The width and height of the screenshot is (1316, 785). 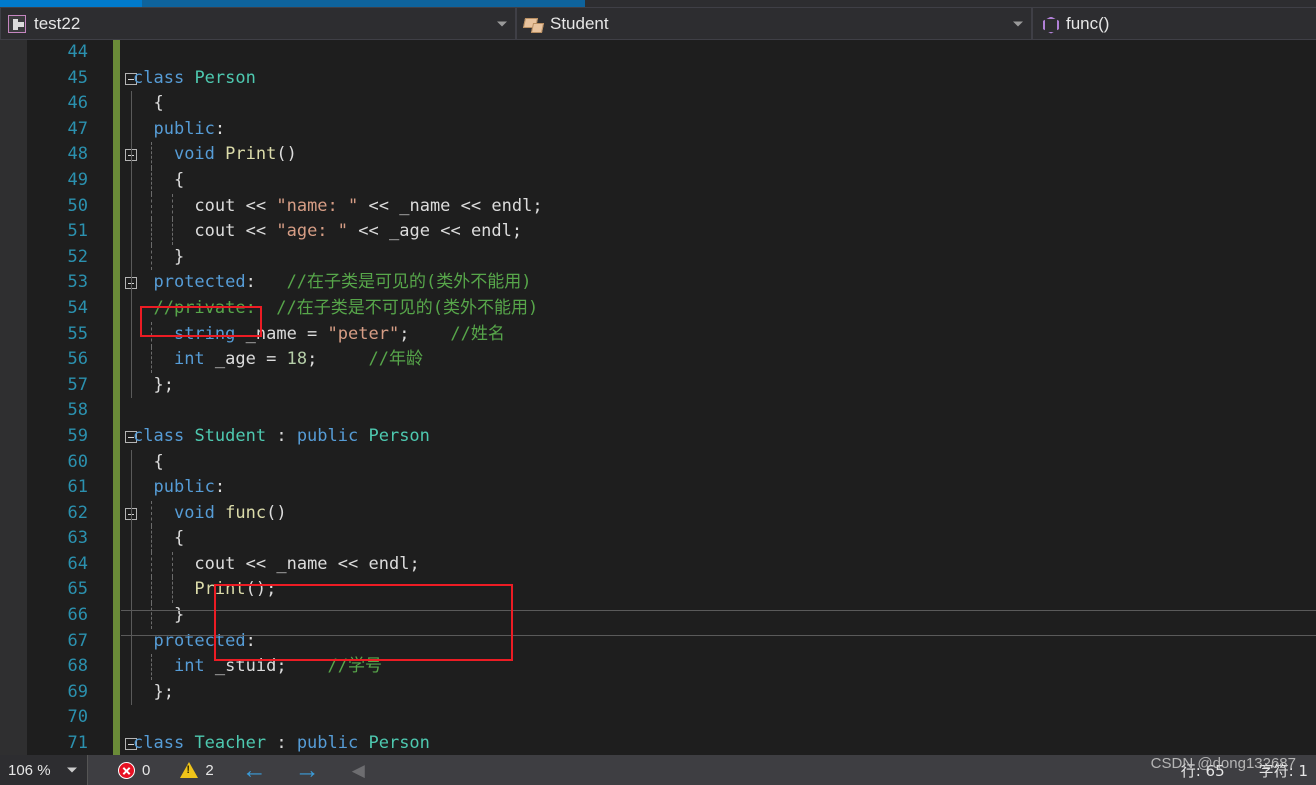 What do you see at coordinates (77, 52) in the screenshot?
I see `line-number: 44` at bounding box center [77, 52].